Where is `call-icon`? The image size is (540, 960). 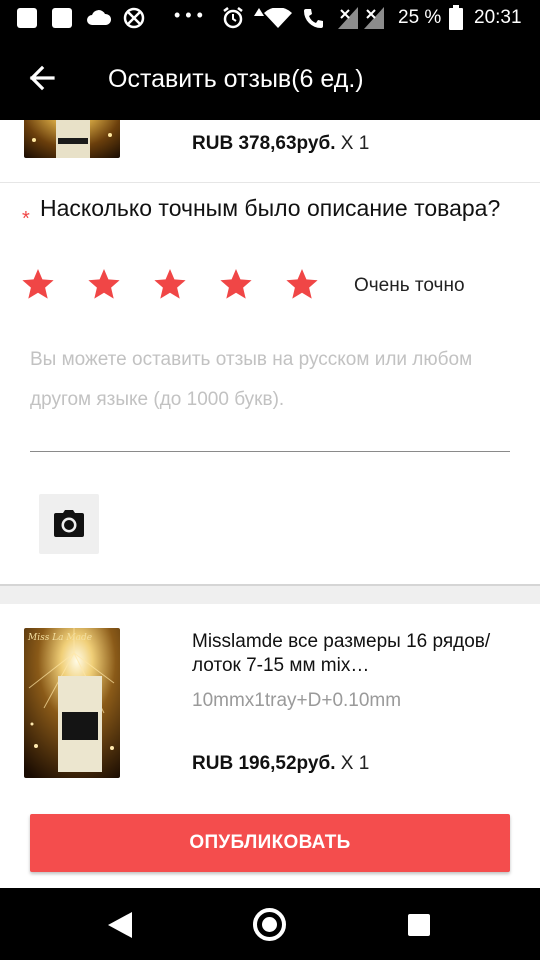 call-icon is located at coordinates (313, 18).